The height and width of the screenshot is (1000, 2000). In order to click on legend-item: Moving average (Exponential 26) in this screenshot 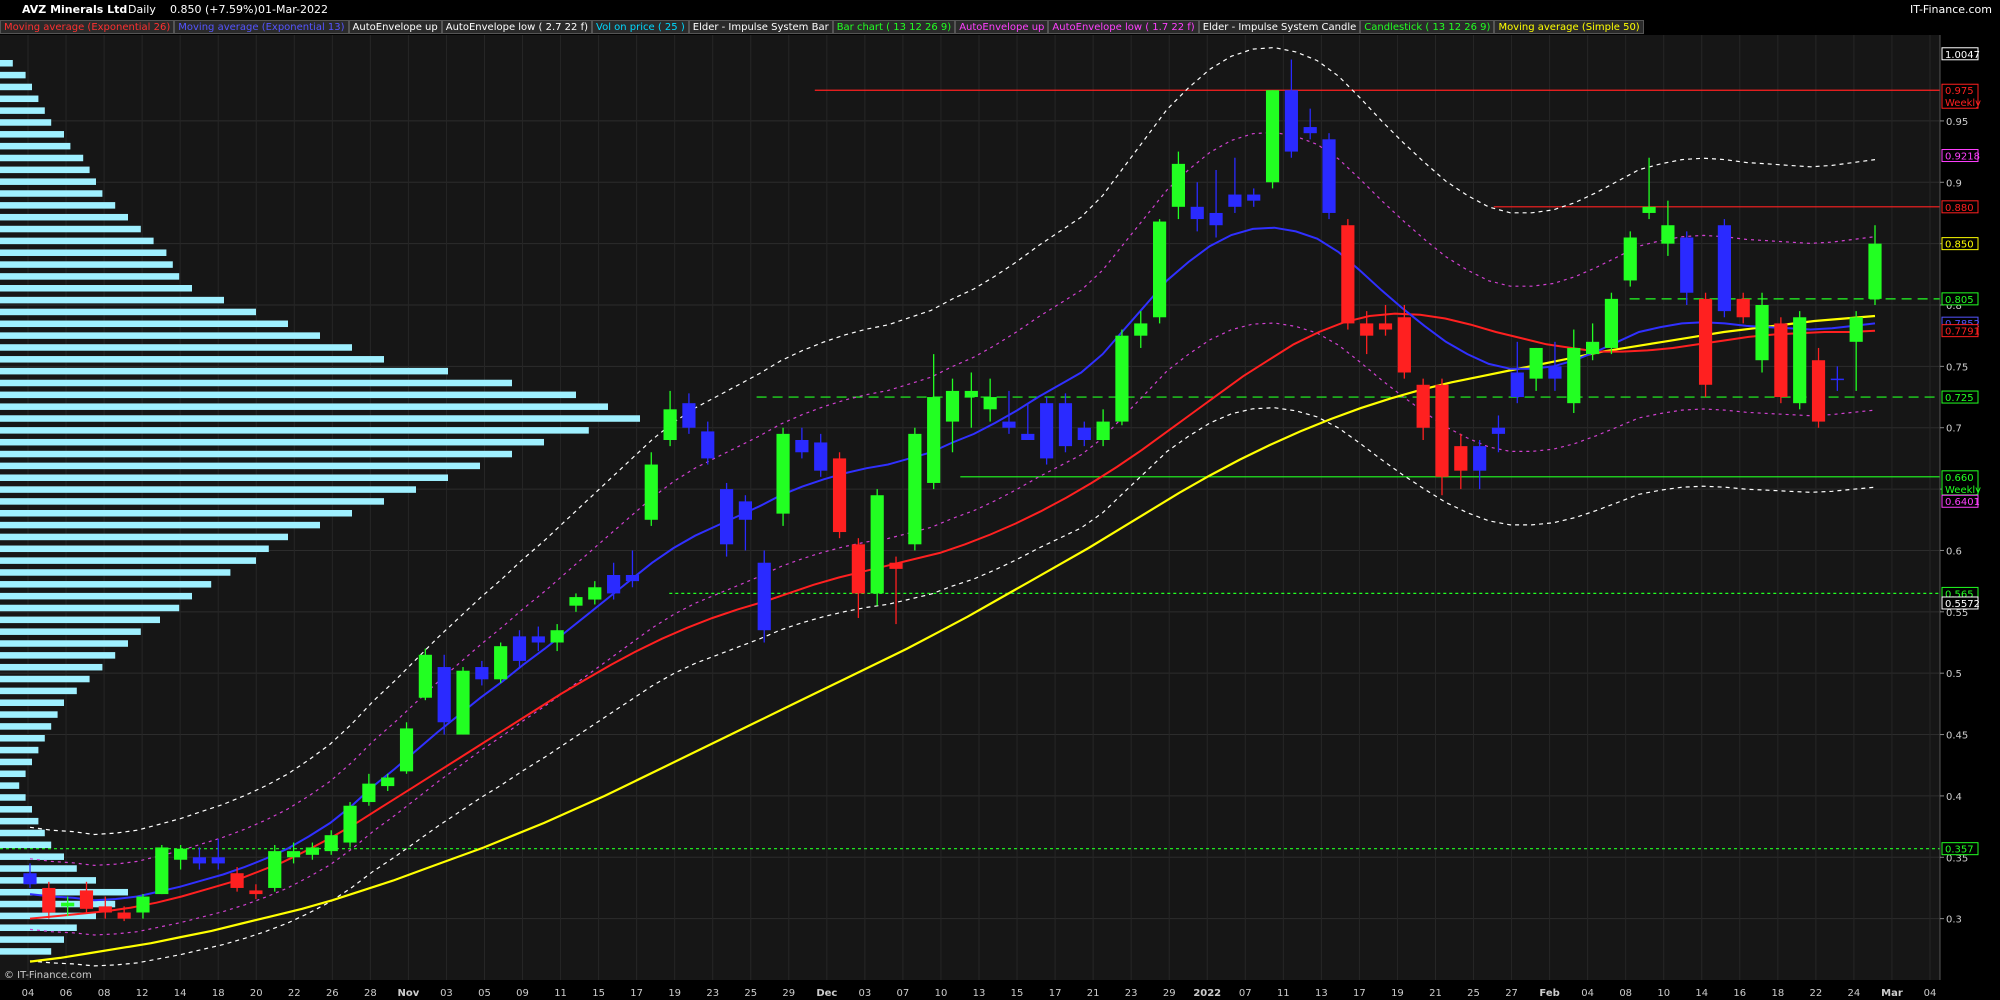, I will do `click(87, 27)`.